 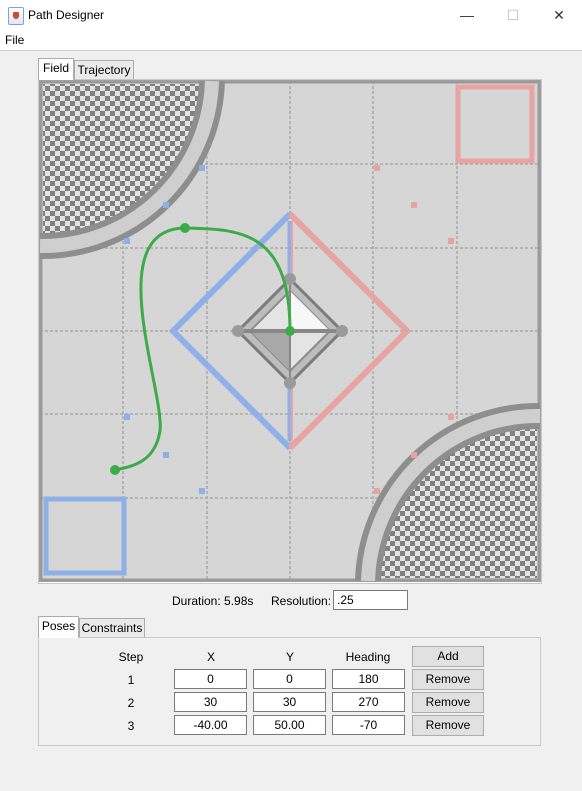 What do you see at coordinates (301, 601) in the screenshot?
I see `resolution-label: Resolution:` at bounding box center [301, 601].